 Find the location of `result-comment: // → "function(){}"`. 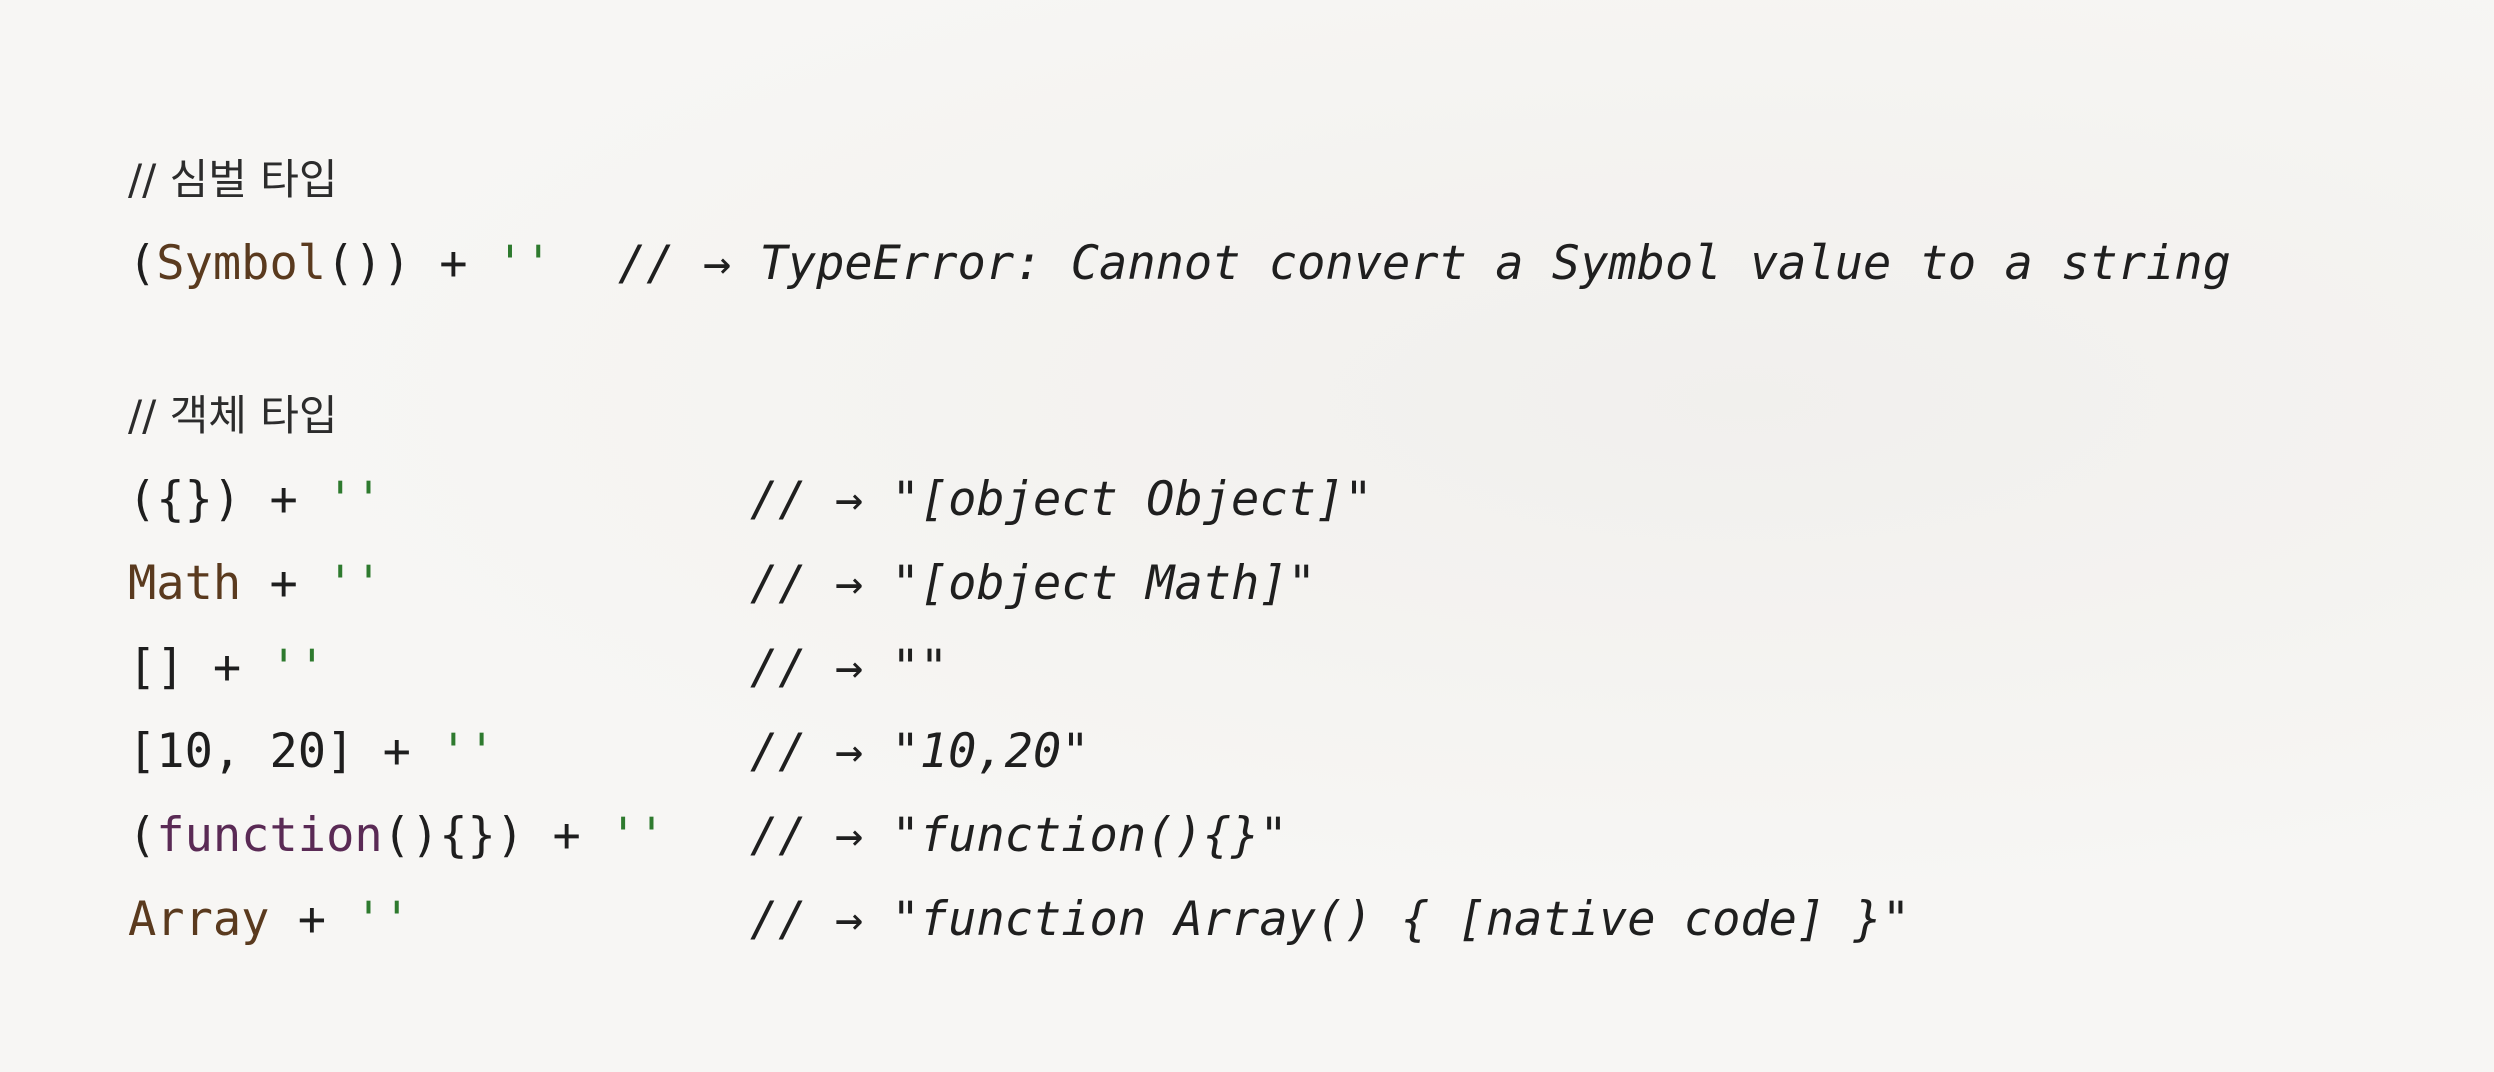

result-comment: // → "function(){}" is located at coordinates (1019, 835).